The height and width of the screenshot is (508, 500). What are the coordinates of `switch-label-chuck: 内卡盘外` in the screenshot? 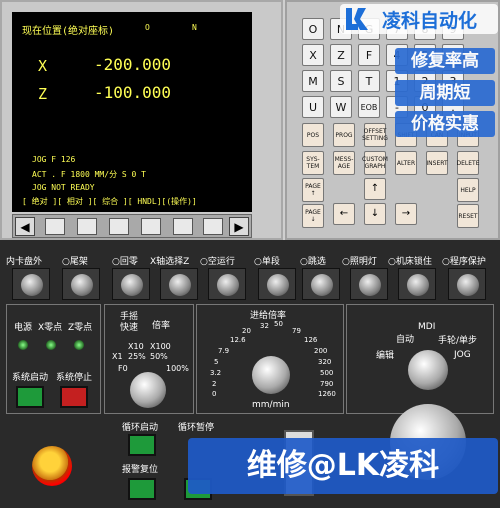 It's located at (24, 262).